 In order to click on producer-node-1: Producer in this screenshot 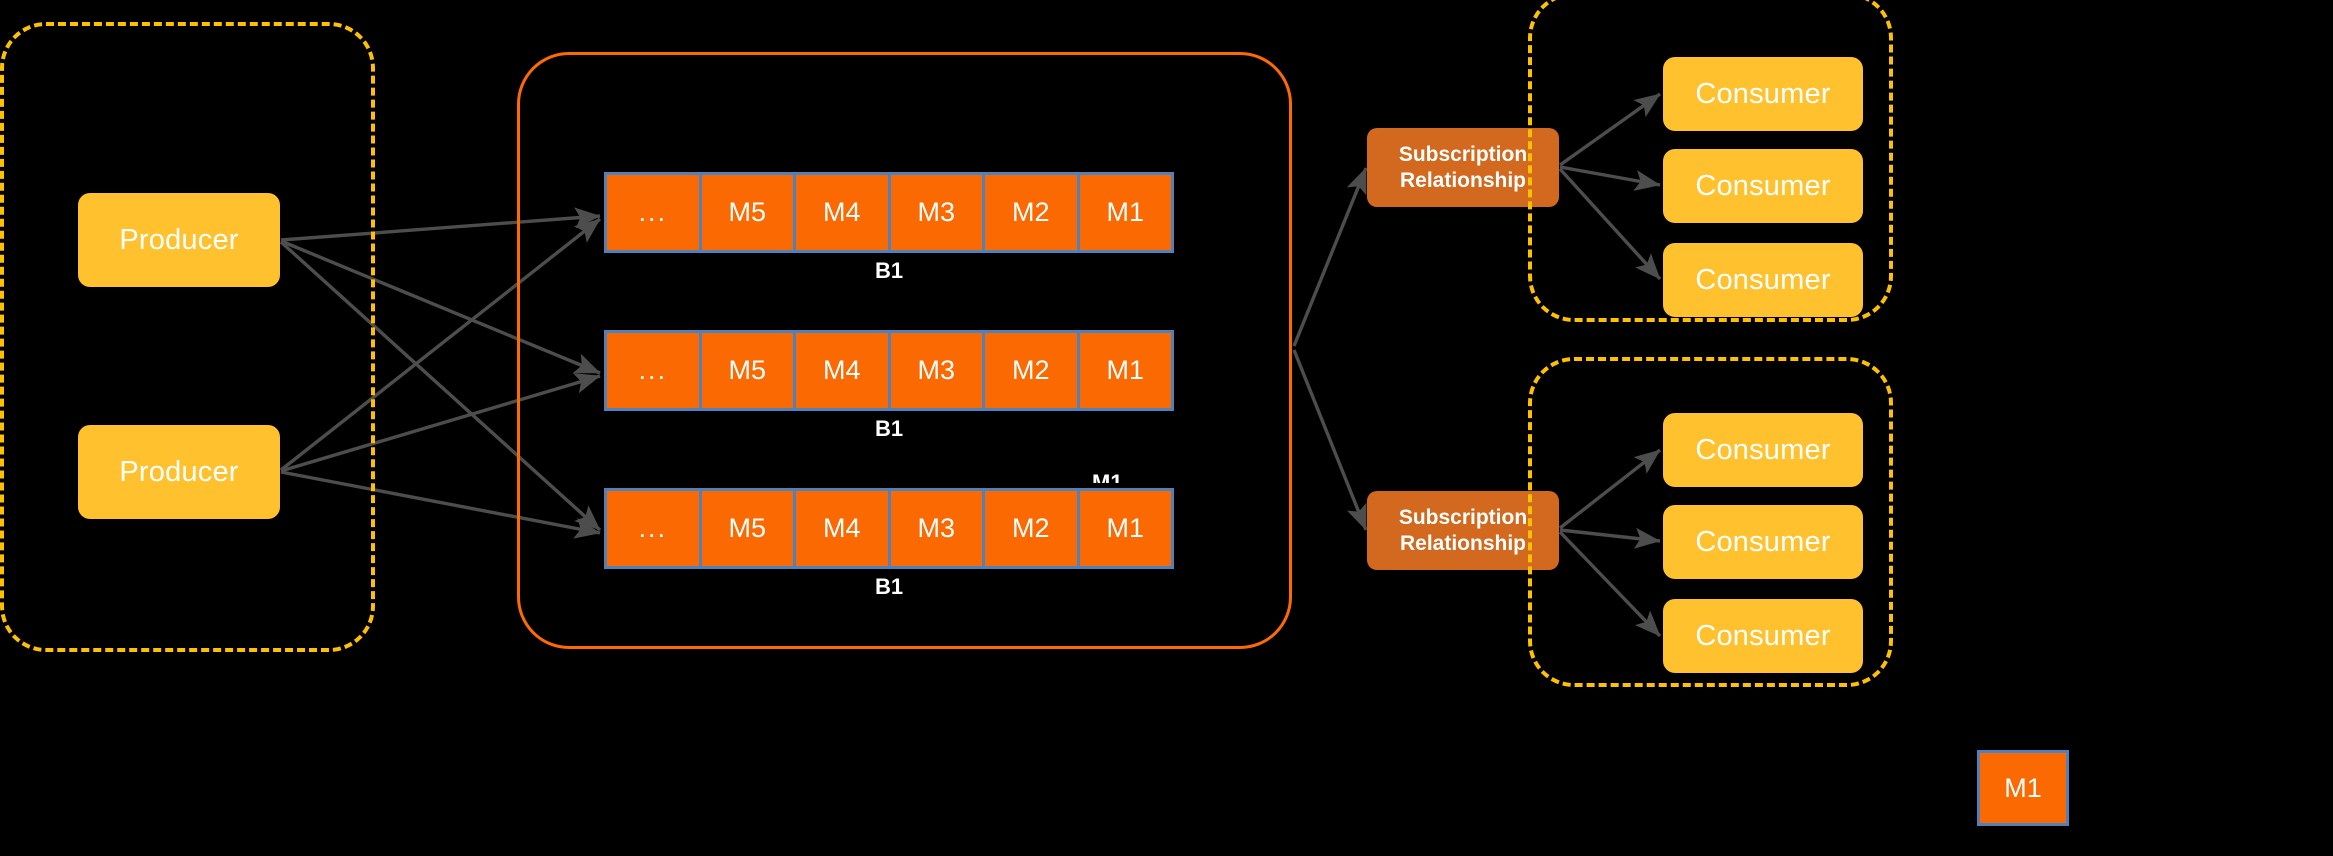, I will do `click(179, 240)`.